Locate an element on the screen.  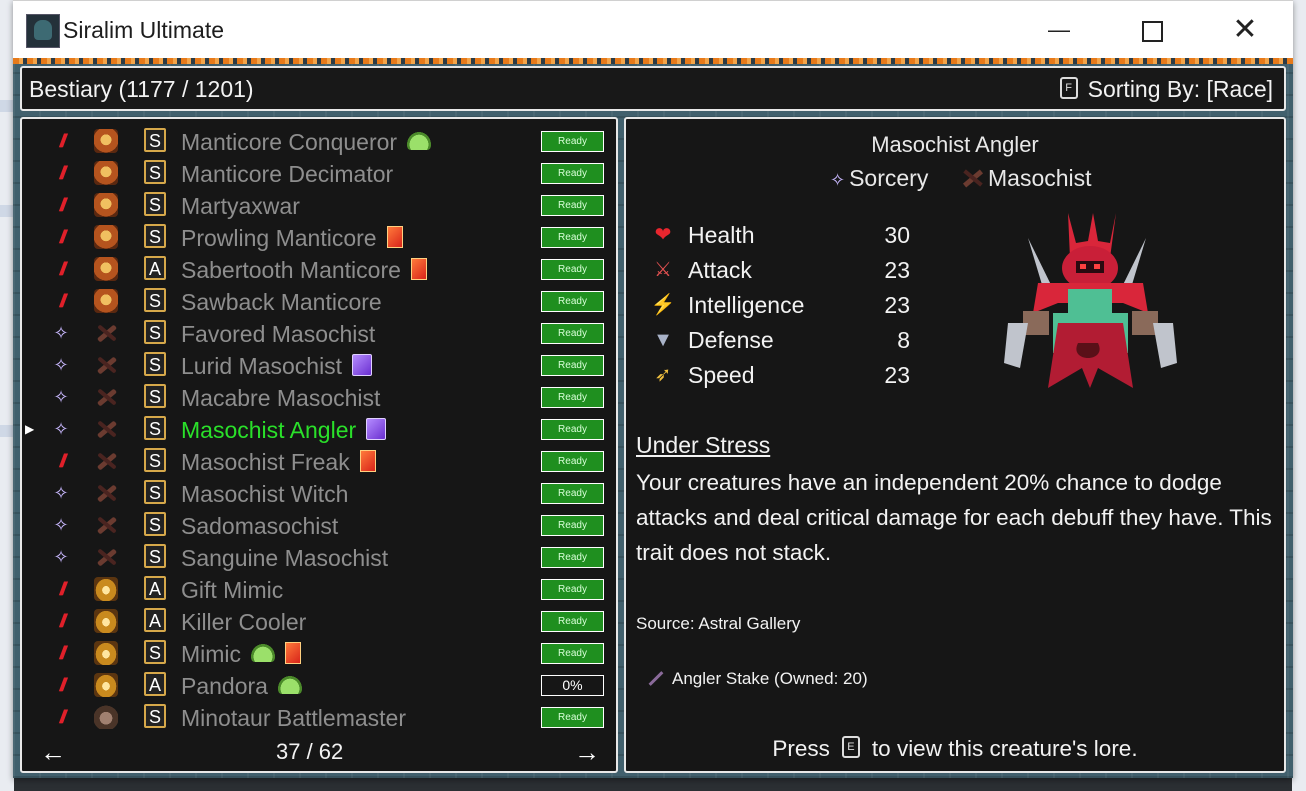
creature-name-label: Masochist Witch is located at coordinates (264, 494).